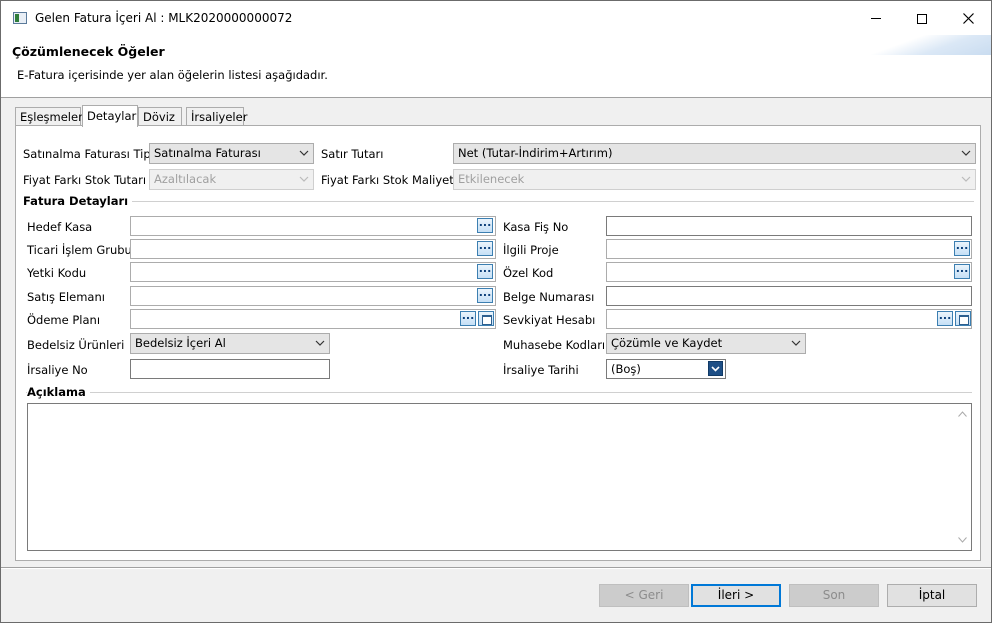 The width and height of the screenshot is (992, 623). I want to click on scroll-up-icon, so click(962, 414).